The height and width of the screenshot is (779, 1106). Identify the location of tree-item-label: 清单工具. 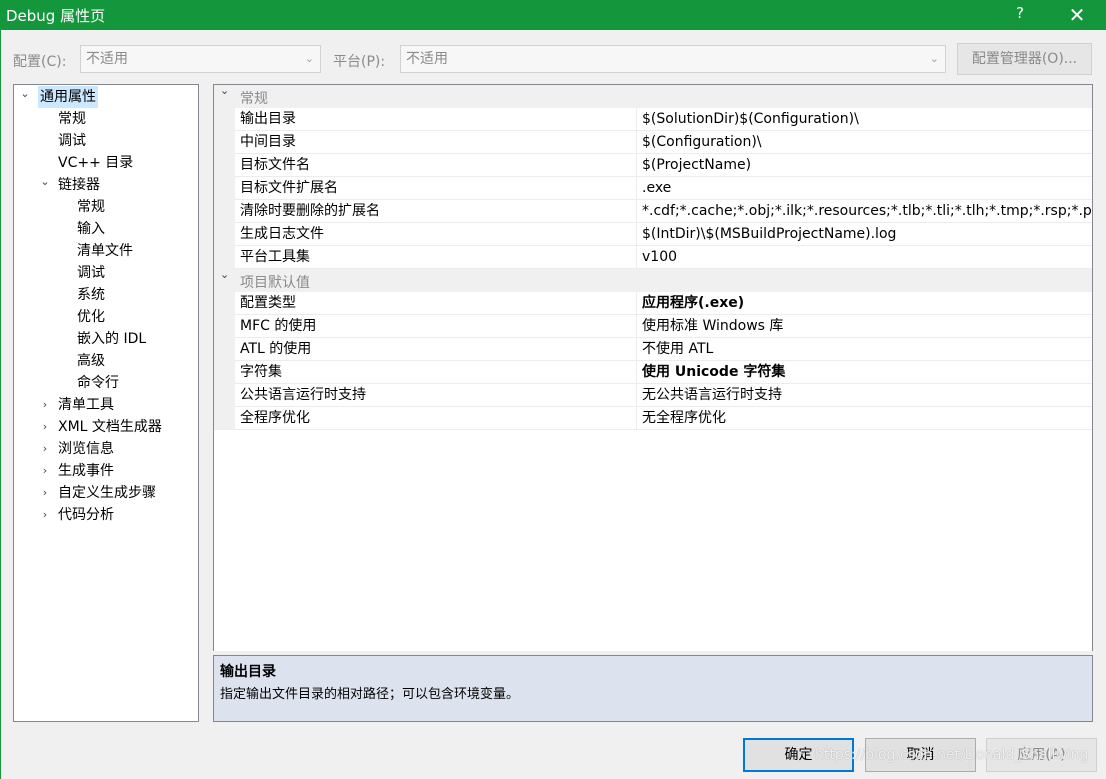
(86, 405).